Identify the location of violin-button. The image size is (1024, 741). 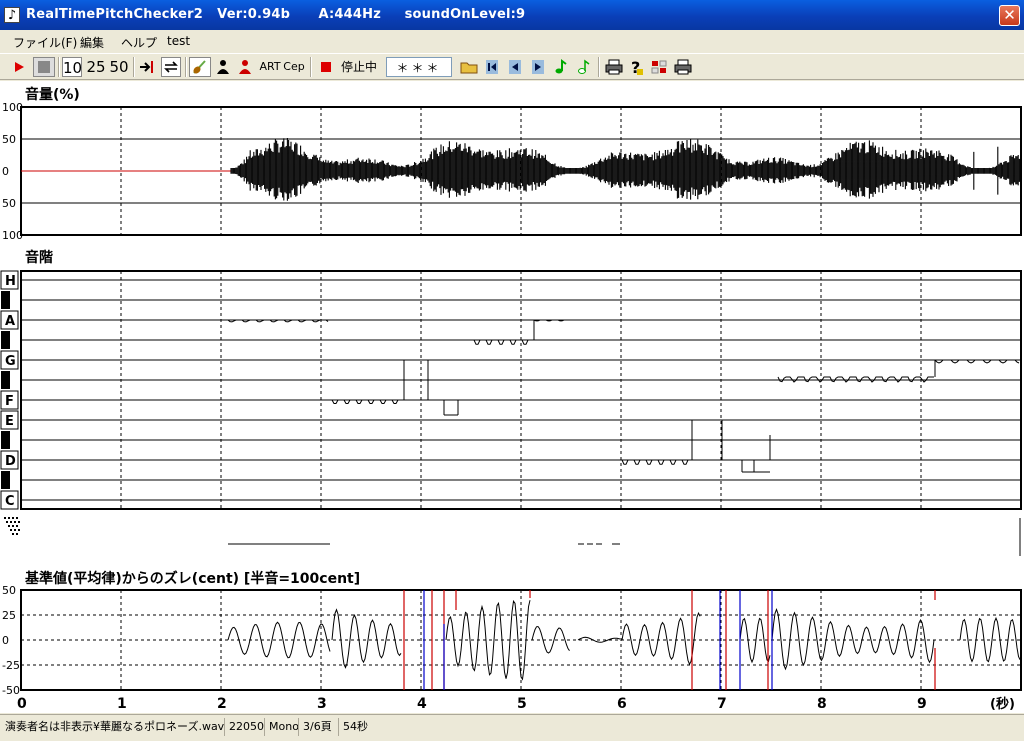
(200, 67).